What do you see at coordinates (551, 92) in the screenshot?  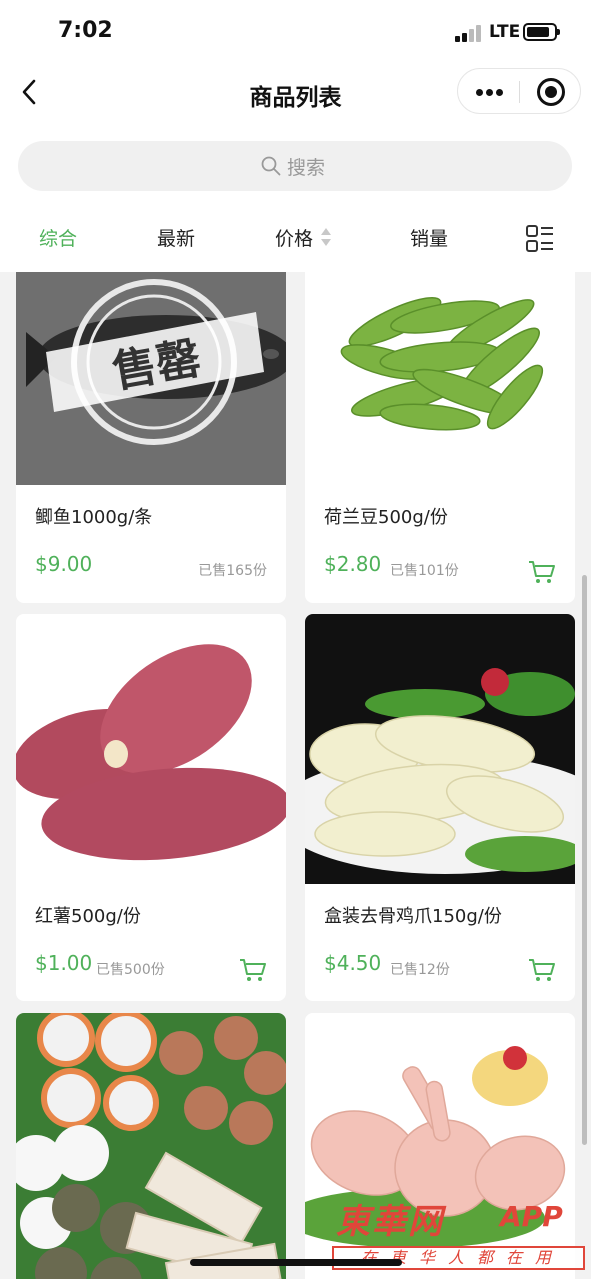 I see `close-program-icon` at bounding box center [551, 92].